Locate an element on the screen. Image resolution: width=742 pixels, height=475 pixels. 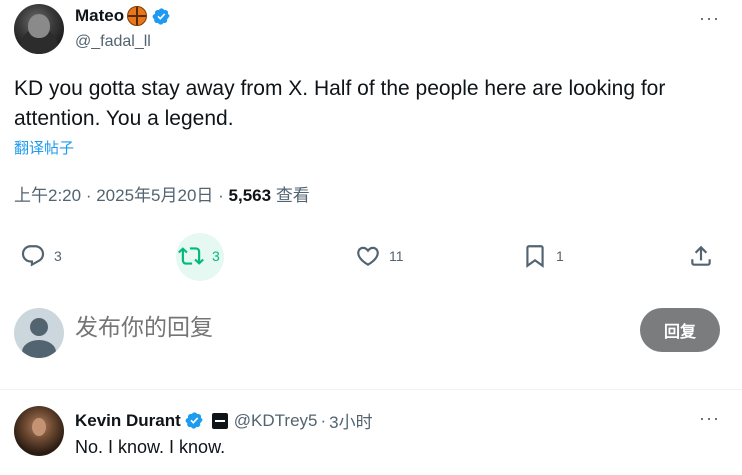
bookmark-count: 1 is located at coordinates (560, 256).